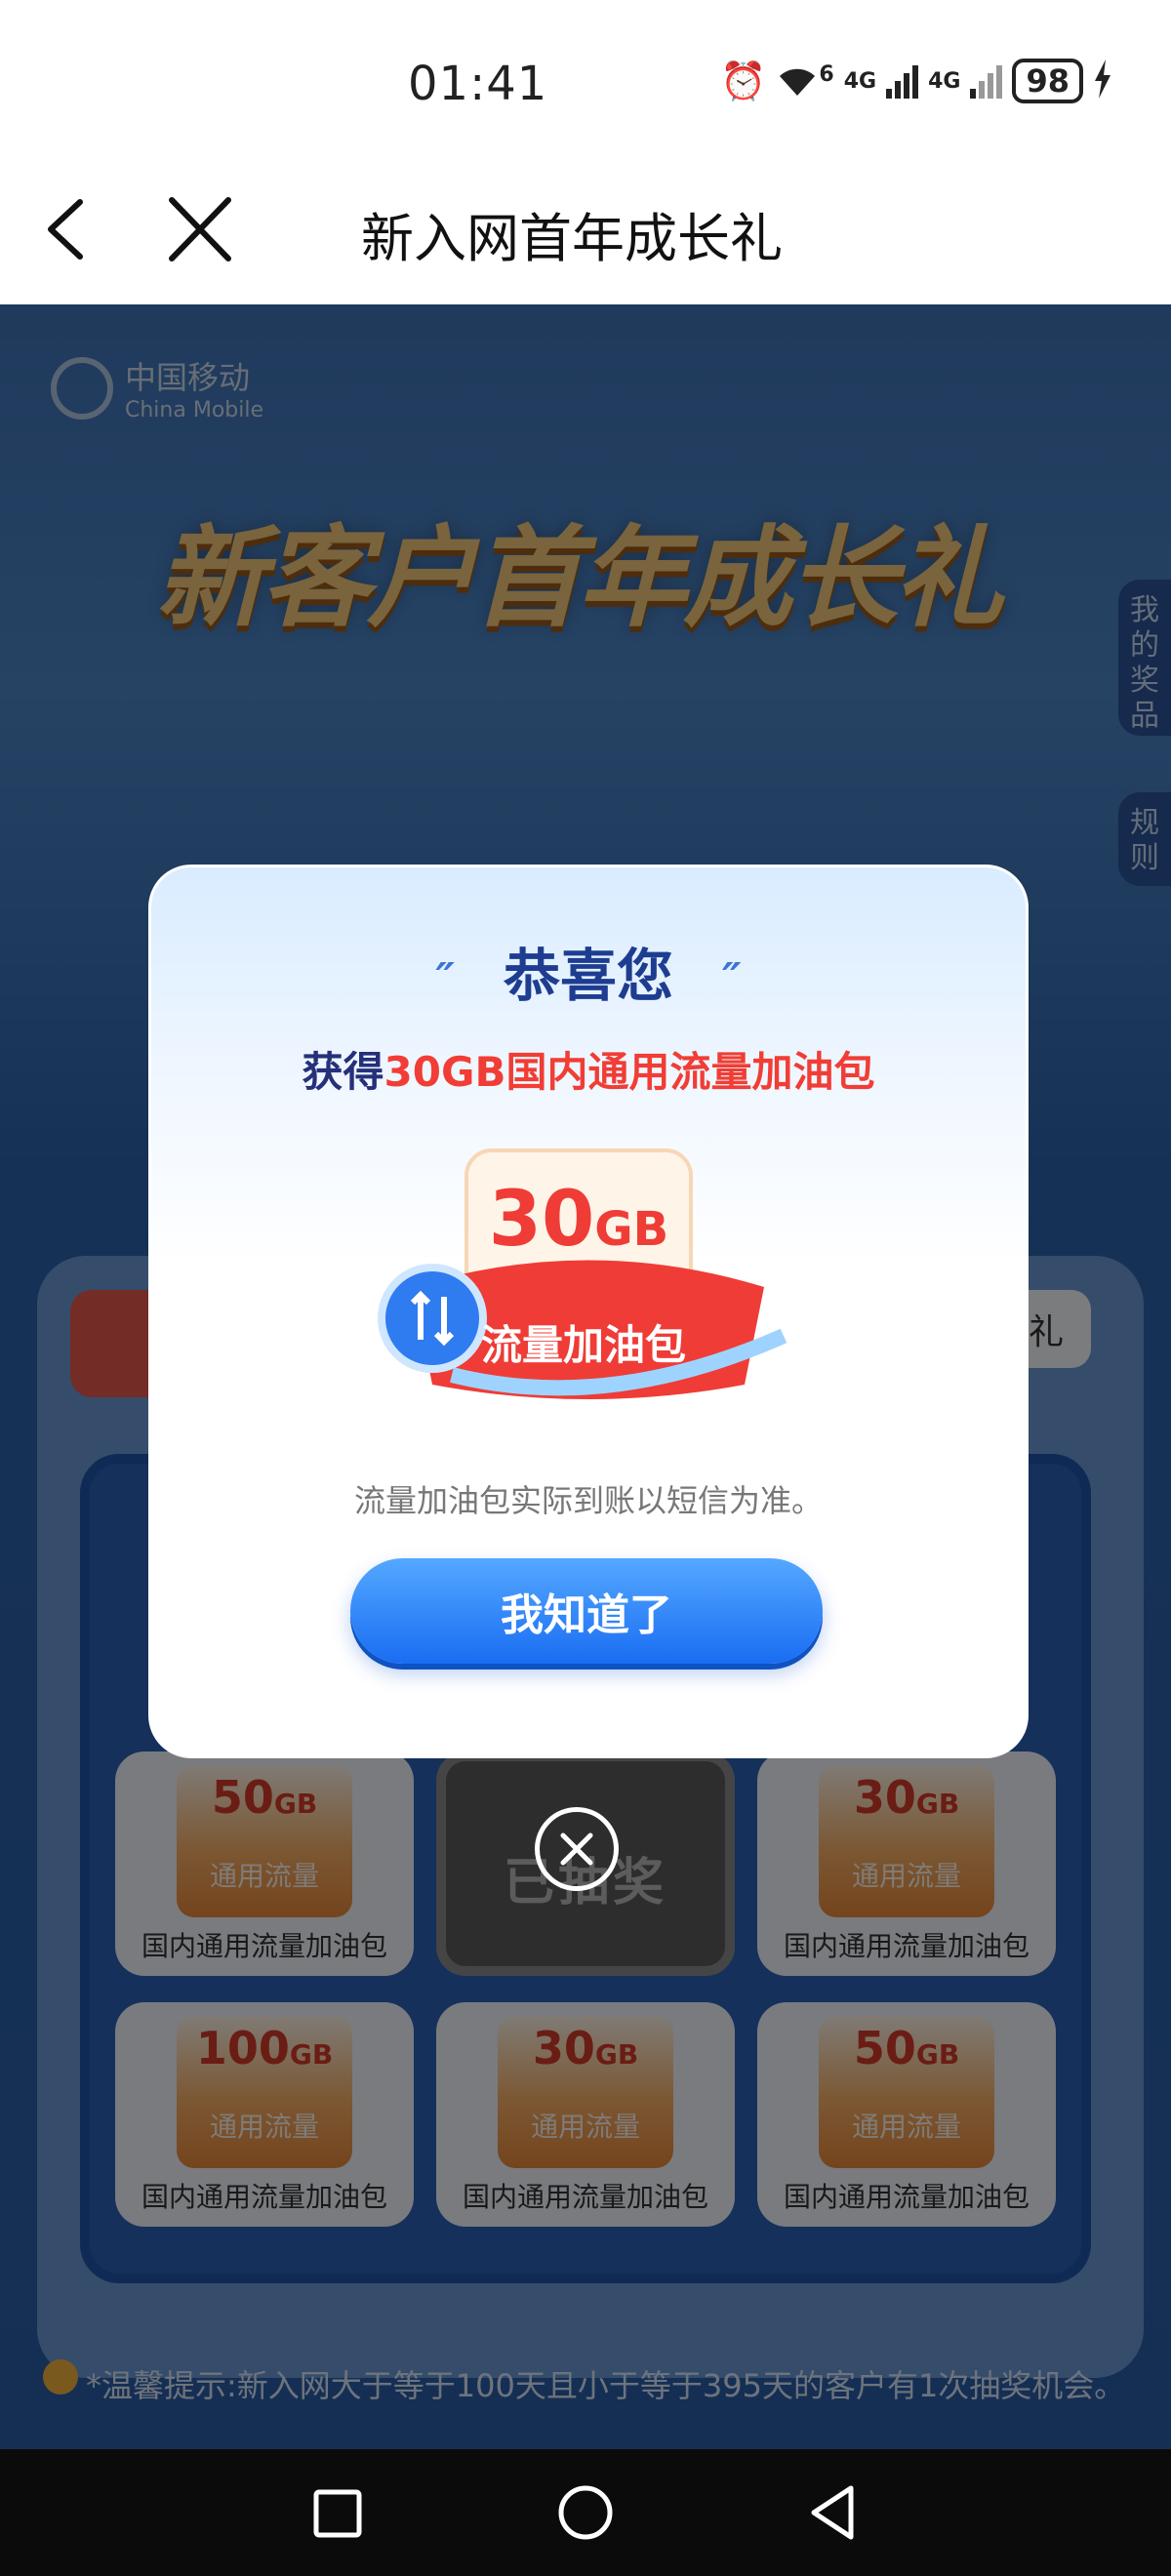  What do you see at coordinates (593, 1272) in the screenshot?
I see `data-pack-illustration: 30GB 流量加油包` at bounding box center [593, 1272].